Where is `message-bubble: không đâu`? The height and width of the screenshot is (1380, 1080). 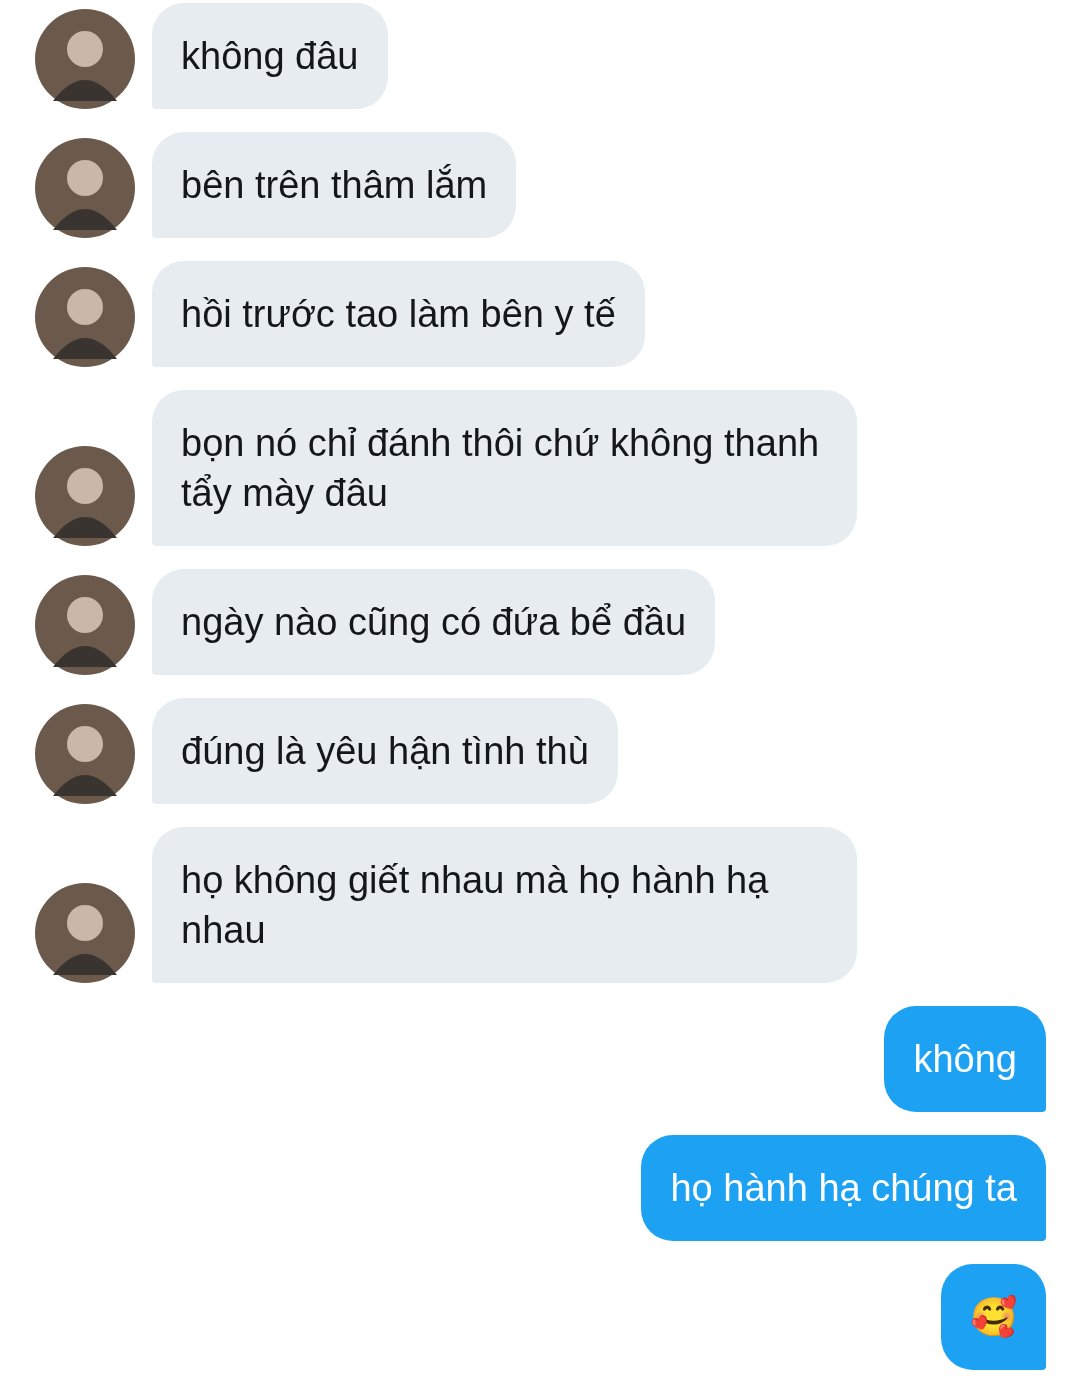 message-bubble: không đâu is located at coordinates (270, 56).